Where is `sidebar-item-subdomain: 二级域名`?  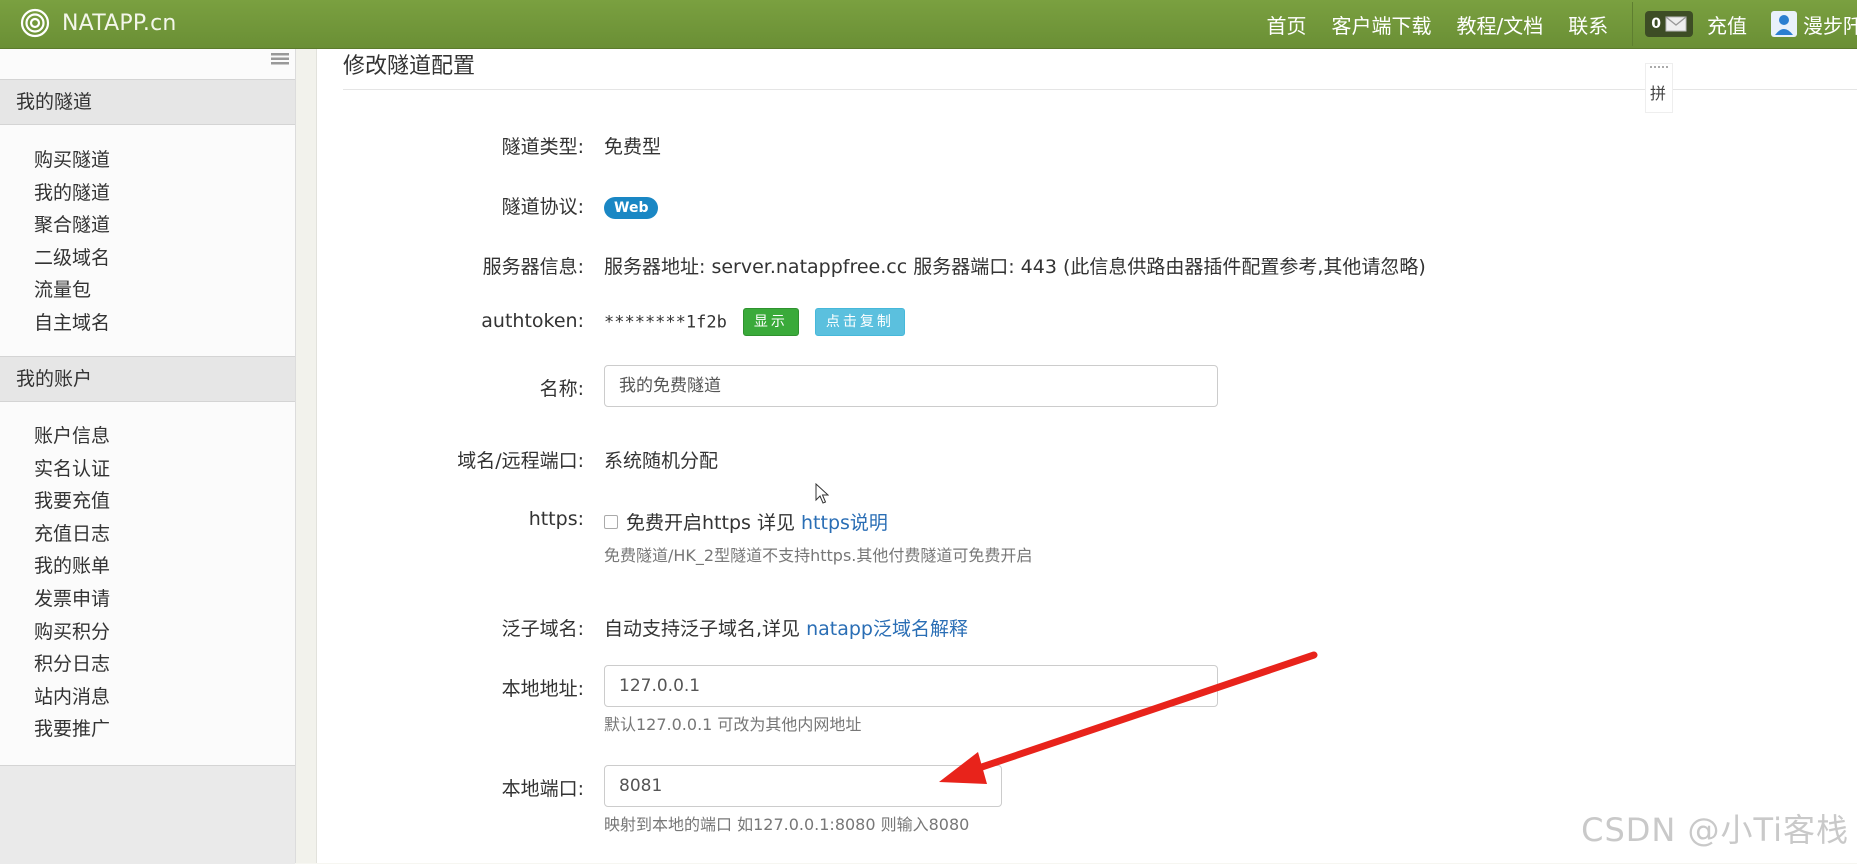
sidebar-item-subdomain: 二级域名 is located at coordinates (72, 258).